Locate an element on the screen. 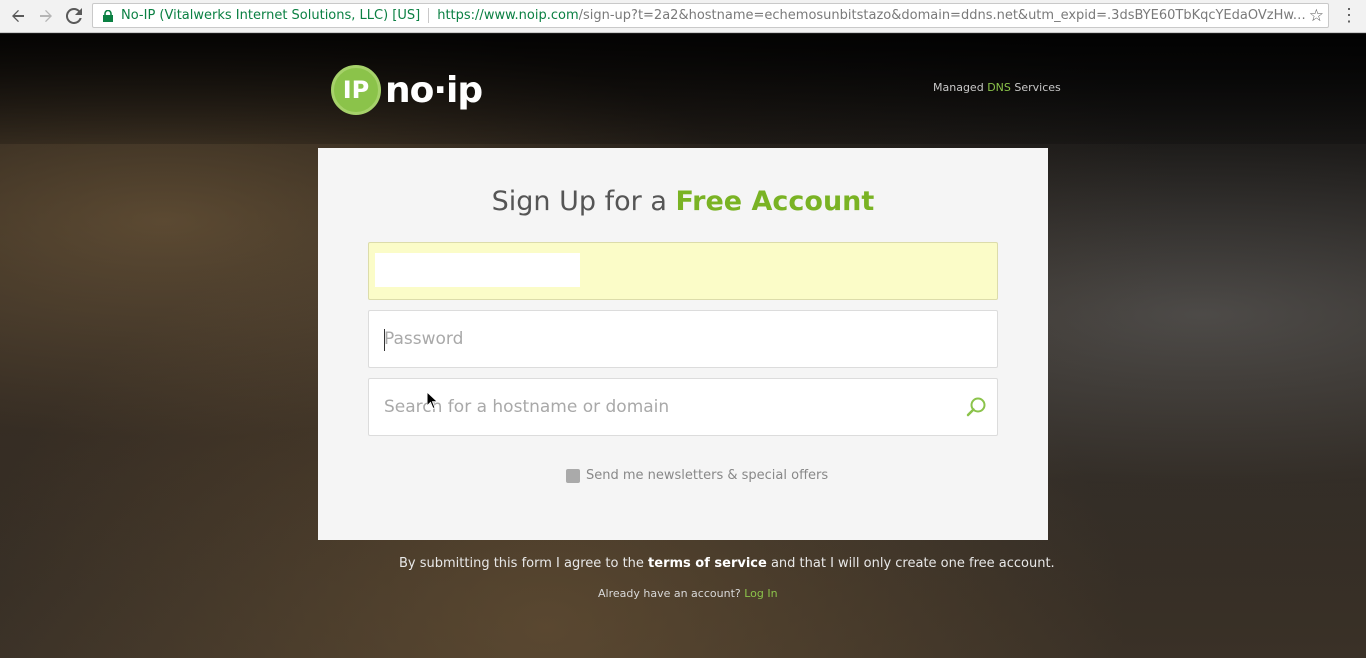 The height and width of the screenshot is (658, 1366). mouse-cursor-icon is located at coordinates (433, 401).